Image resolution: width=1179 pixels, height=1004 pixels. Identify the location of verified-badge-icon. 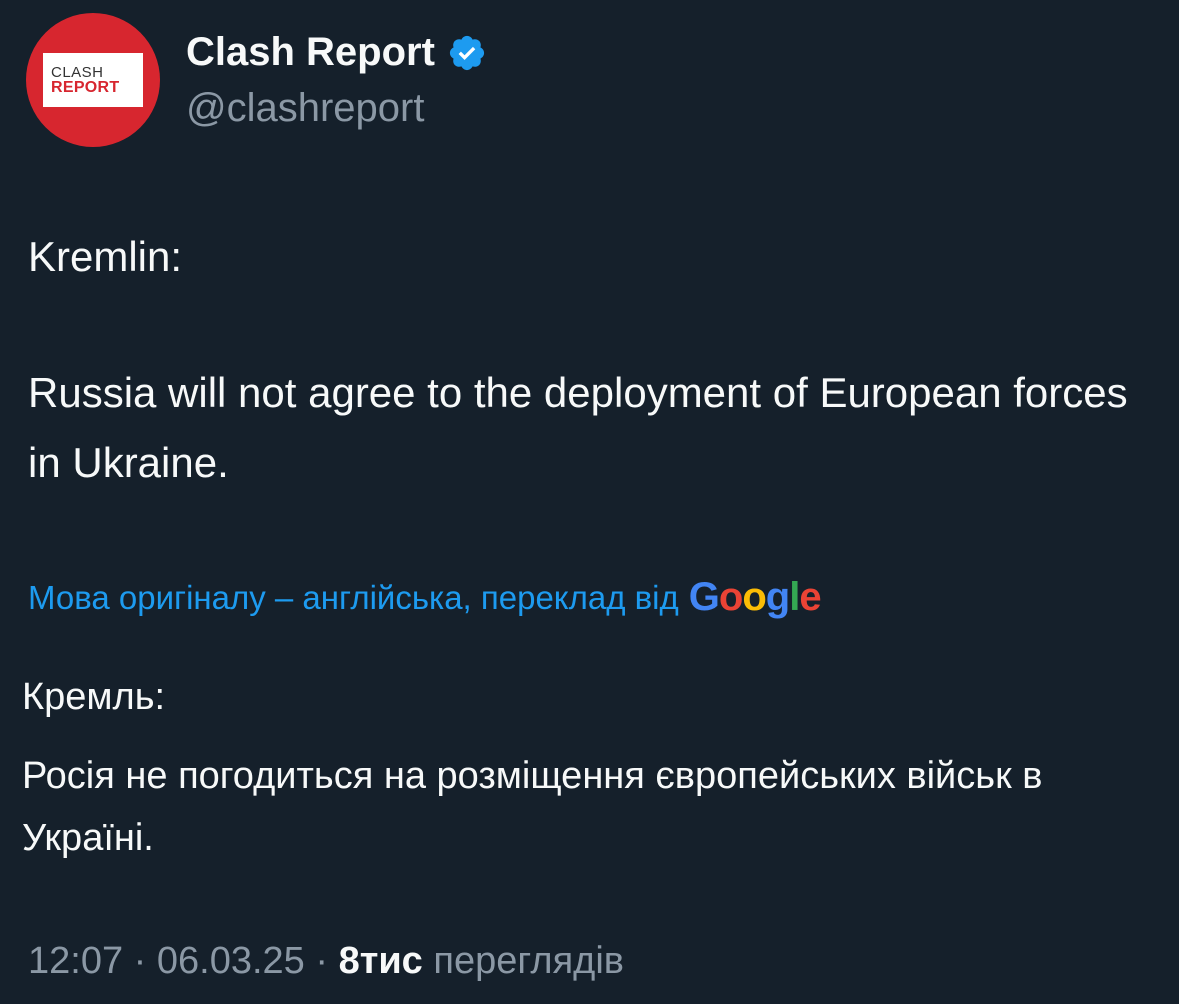
(467, 52).